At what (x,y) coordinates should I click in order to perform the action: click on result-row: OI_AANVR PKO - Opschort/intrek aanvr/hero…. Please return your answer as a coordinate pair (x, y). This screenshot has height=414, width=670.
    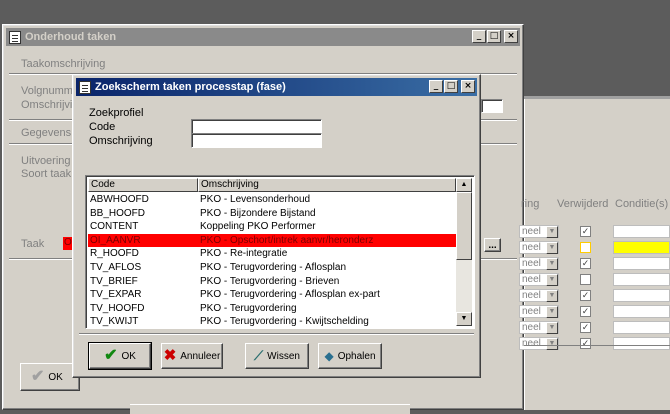
    Looking at the image, I should click on (272, 240).